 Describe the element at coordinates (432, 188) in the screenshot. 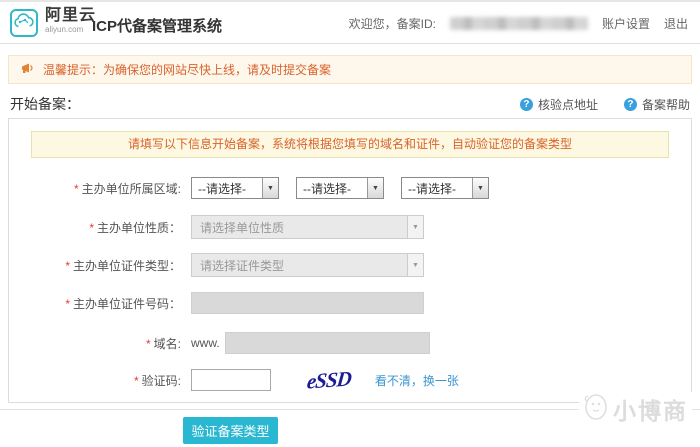

I see `region-select-district-value: --请选择-` at that location.